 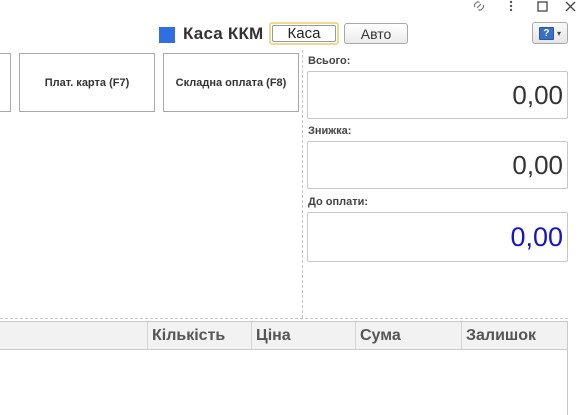 I want to click on mode-indicator, so click(x=167, y=35).